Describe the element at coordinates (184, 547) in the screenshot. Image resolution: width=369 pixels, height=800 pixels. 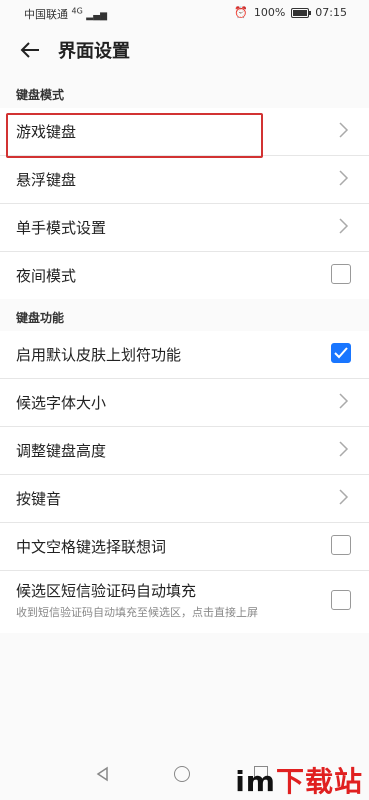
I see `setting-row: 中文空格键选择联想词` at that location.